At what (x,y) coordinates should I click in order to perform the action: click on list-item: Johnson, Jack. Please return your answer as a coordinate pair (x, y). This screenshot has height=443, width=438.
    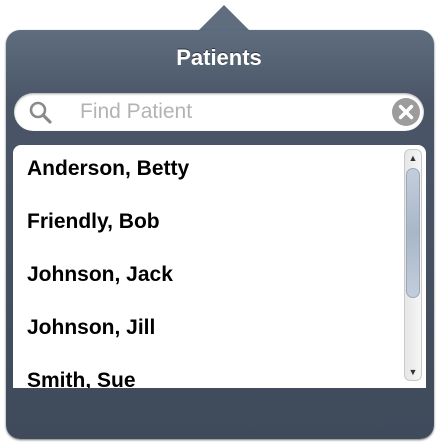
    Looking at the image, I should click on (100, 275).